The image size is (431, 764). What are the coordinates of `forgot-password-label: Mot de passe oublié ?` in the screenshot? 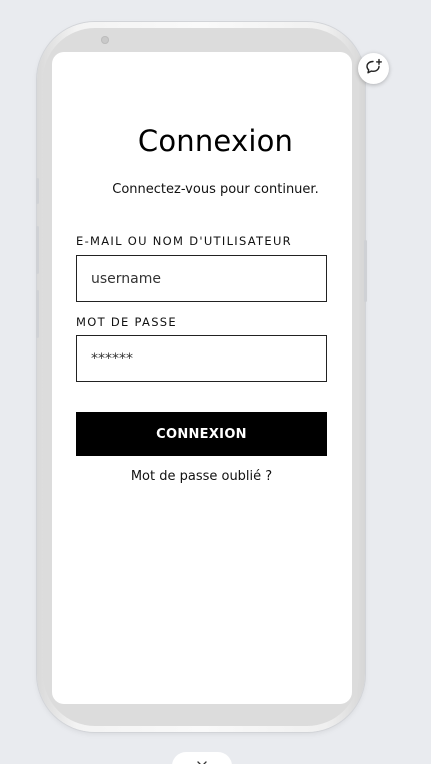 It's located at (201, 476).